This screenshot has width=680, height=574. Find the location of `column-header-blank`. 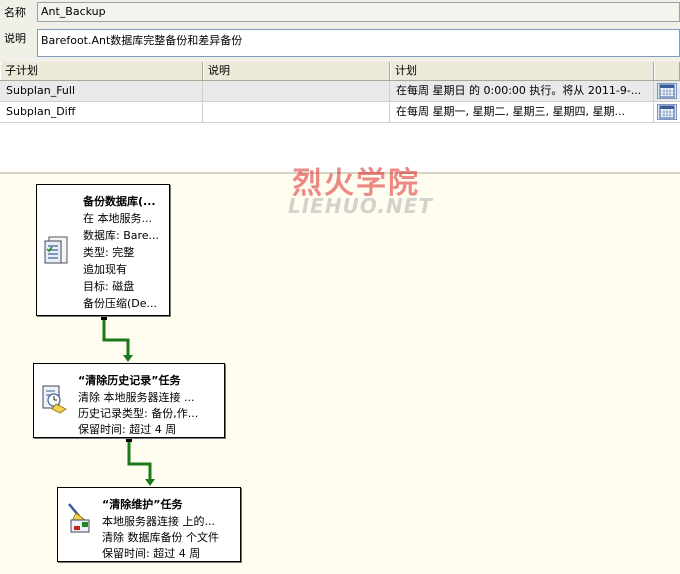

column-header-blank is located at coordinates (667, 71).